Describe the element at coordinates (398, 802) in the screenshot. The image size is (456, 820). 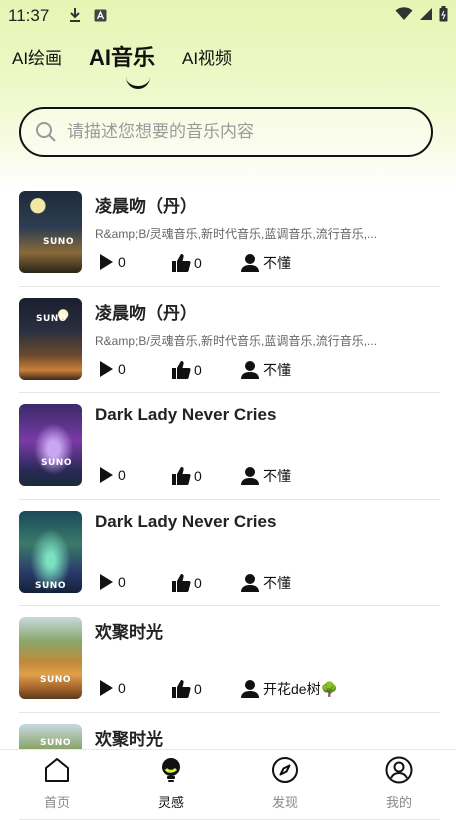
I see `nav-profile-label: 我的` at that location.